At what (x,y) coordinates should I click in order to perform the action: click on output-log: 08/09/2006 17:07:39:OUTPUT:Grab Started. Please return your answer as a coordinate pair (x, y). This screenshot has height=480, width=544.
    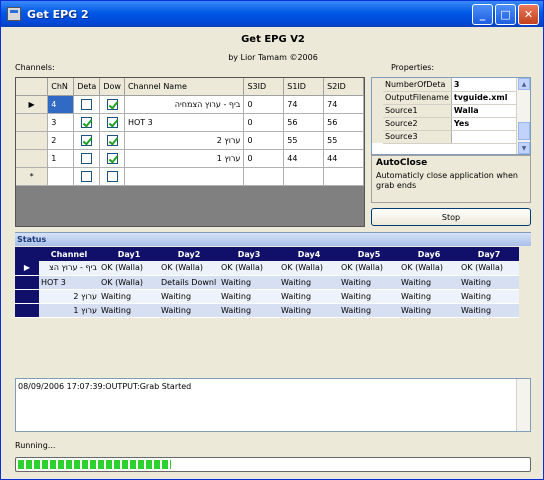
    Looking at the image, I should click on (273, 405).